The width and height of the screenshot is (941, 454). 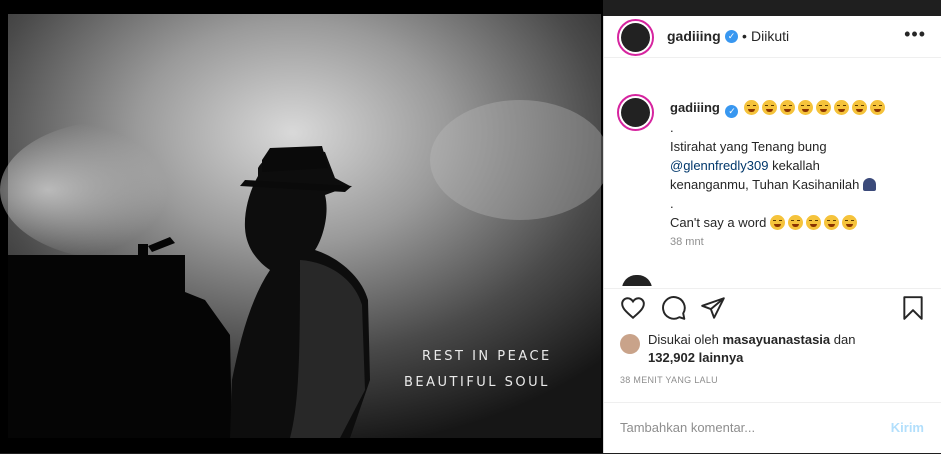 I want to click on more-icon: •••, so click(x=915, y=34).